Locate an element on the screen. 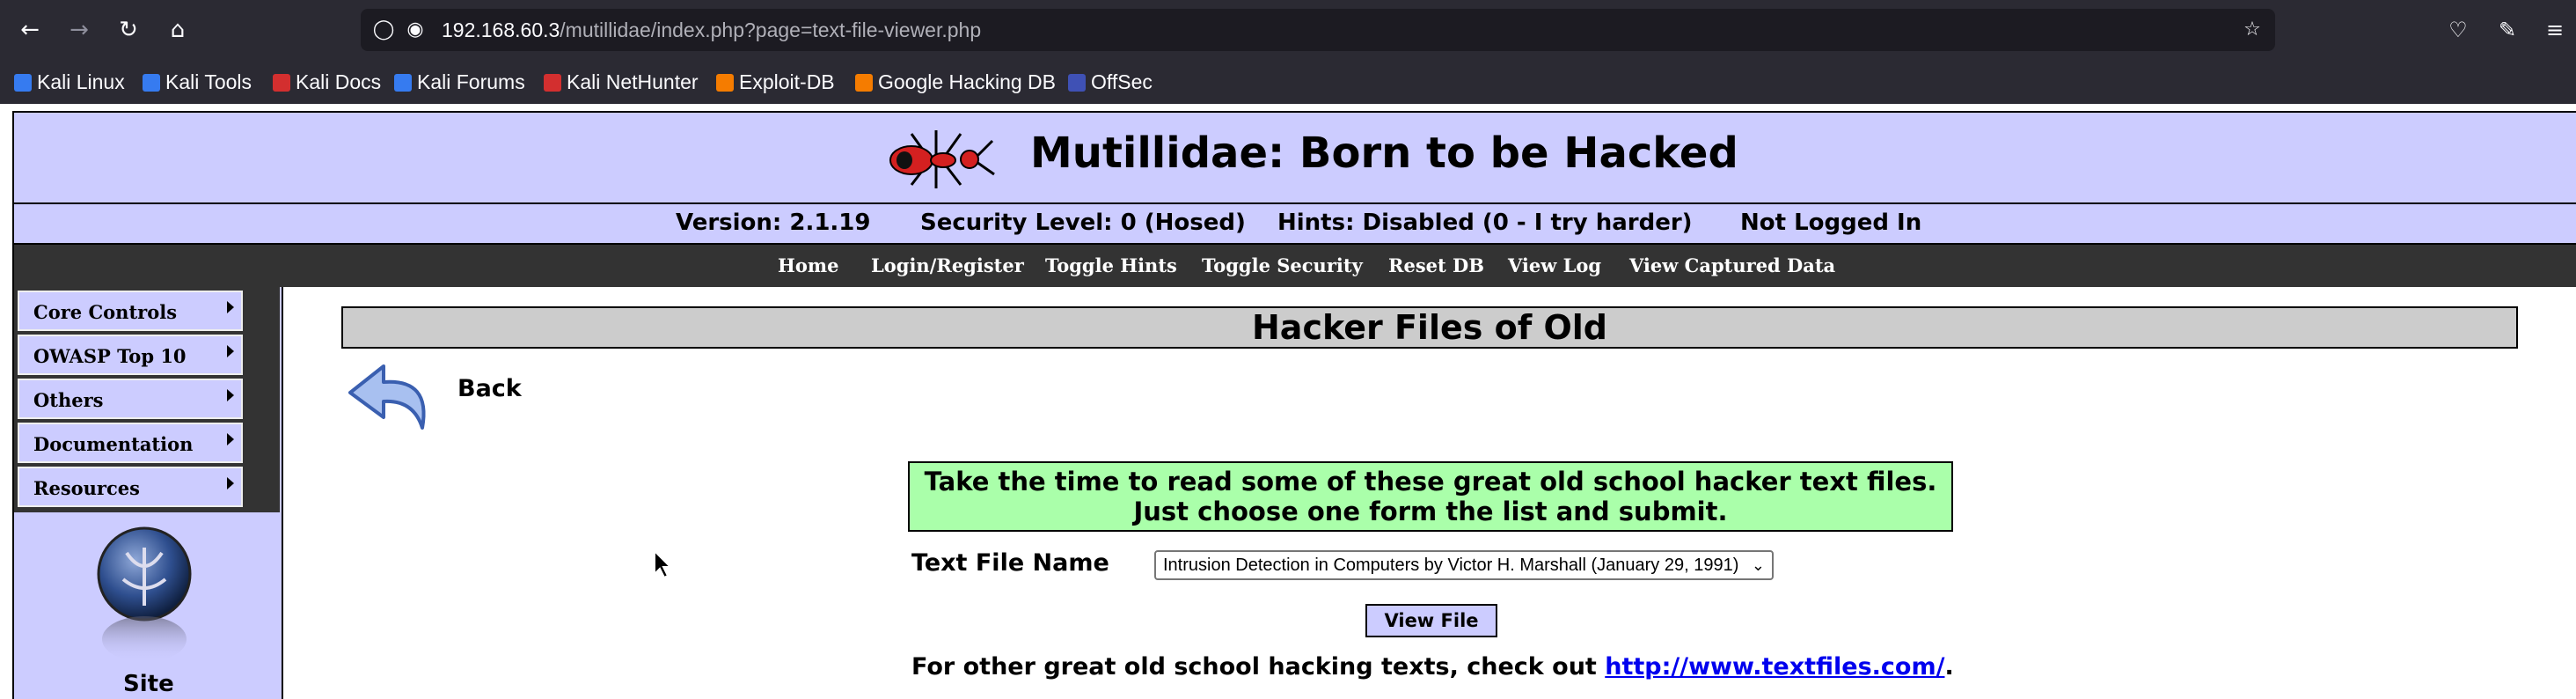 This screenshot has height=699, width=2576. offsec-icon is located at coordinates (1077, 83).